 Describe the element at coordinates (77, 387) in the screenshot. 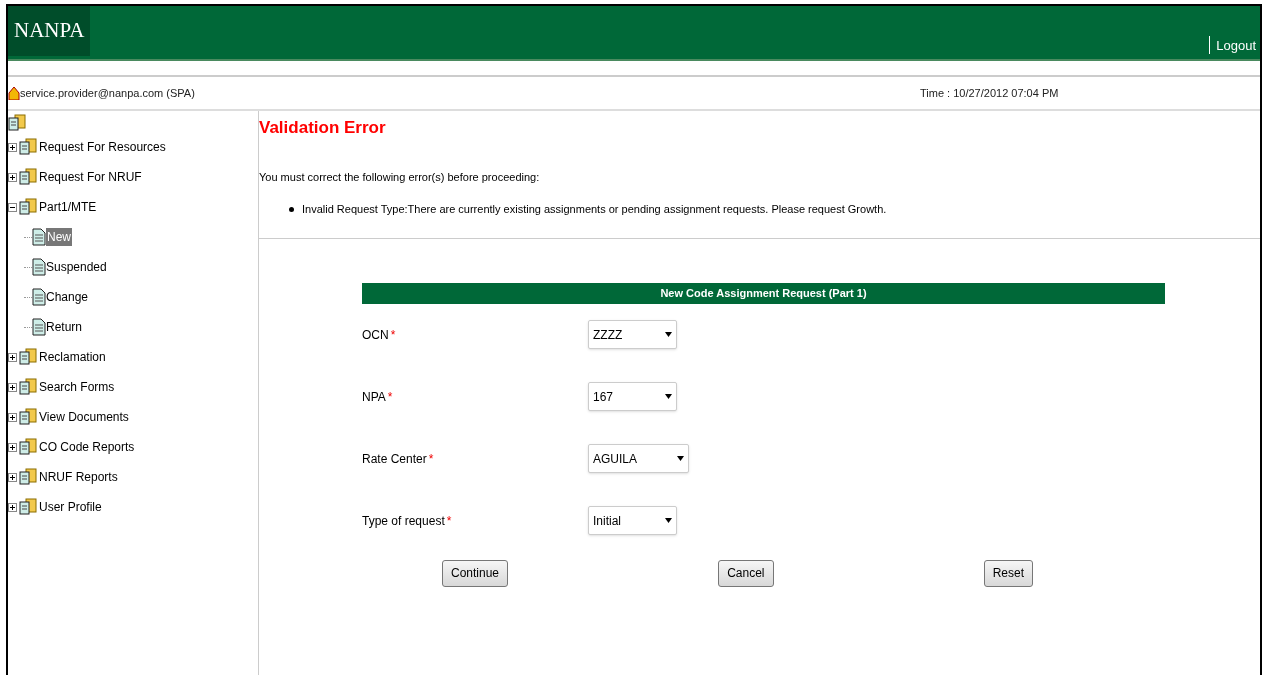

I see `tree-item: Search Forms` at that location.